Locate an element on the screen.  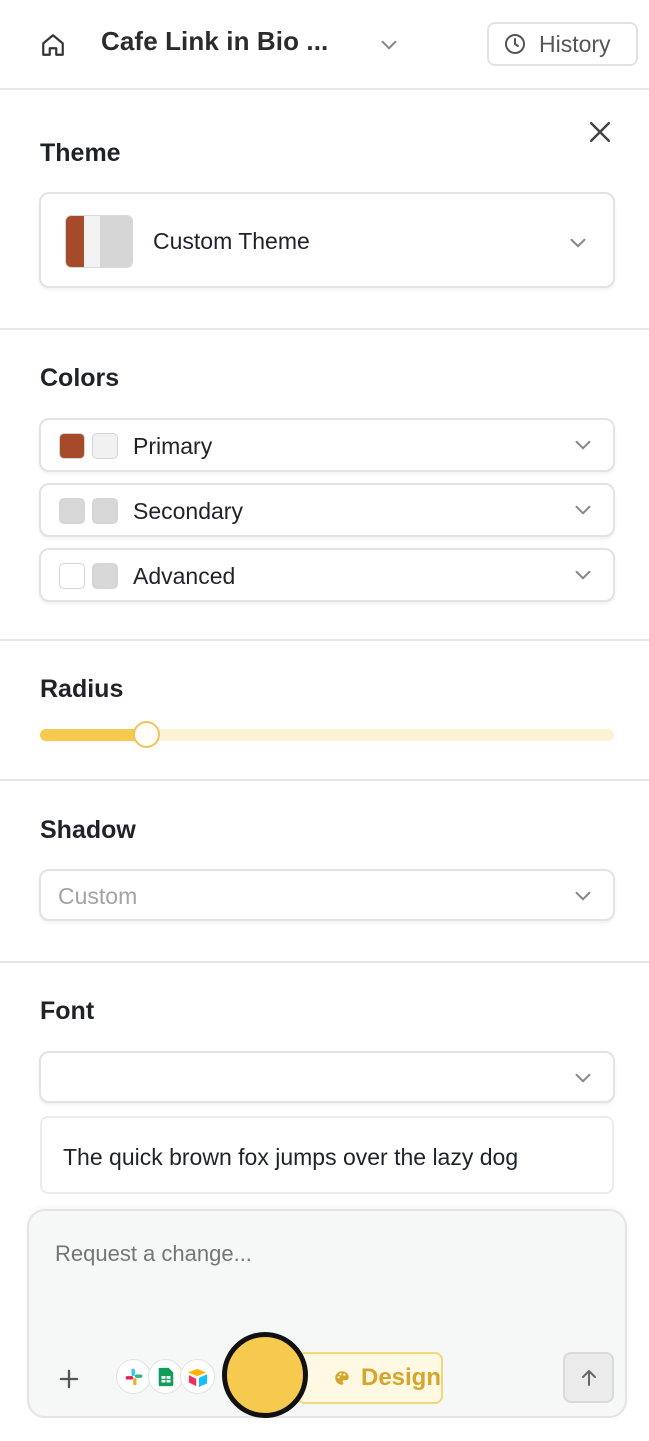
radius-slider is located at coordinates (327, 734).